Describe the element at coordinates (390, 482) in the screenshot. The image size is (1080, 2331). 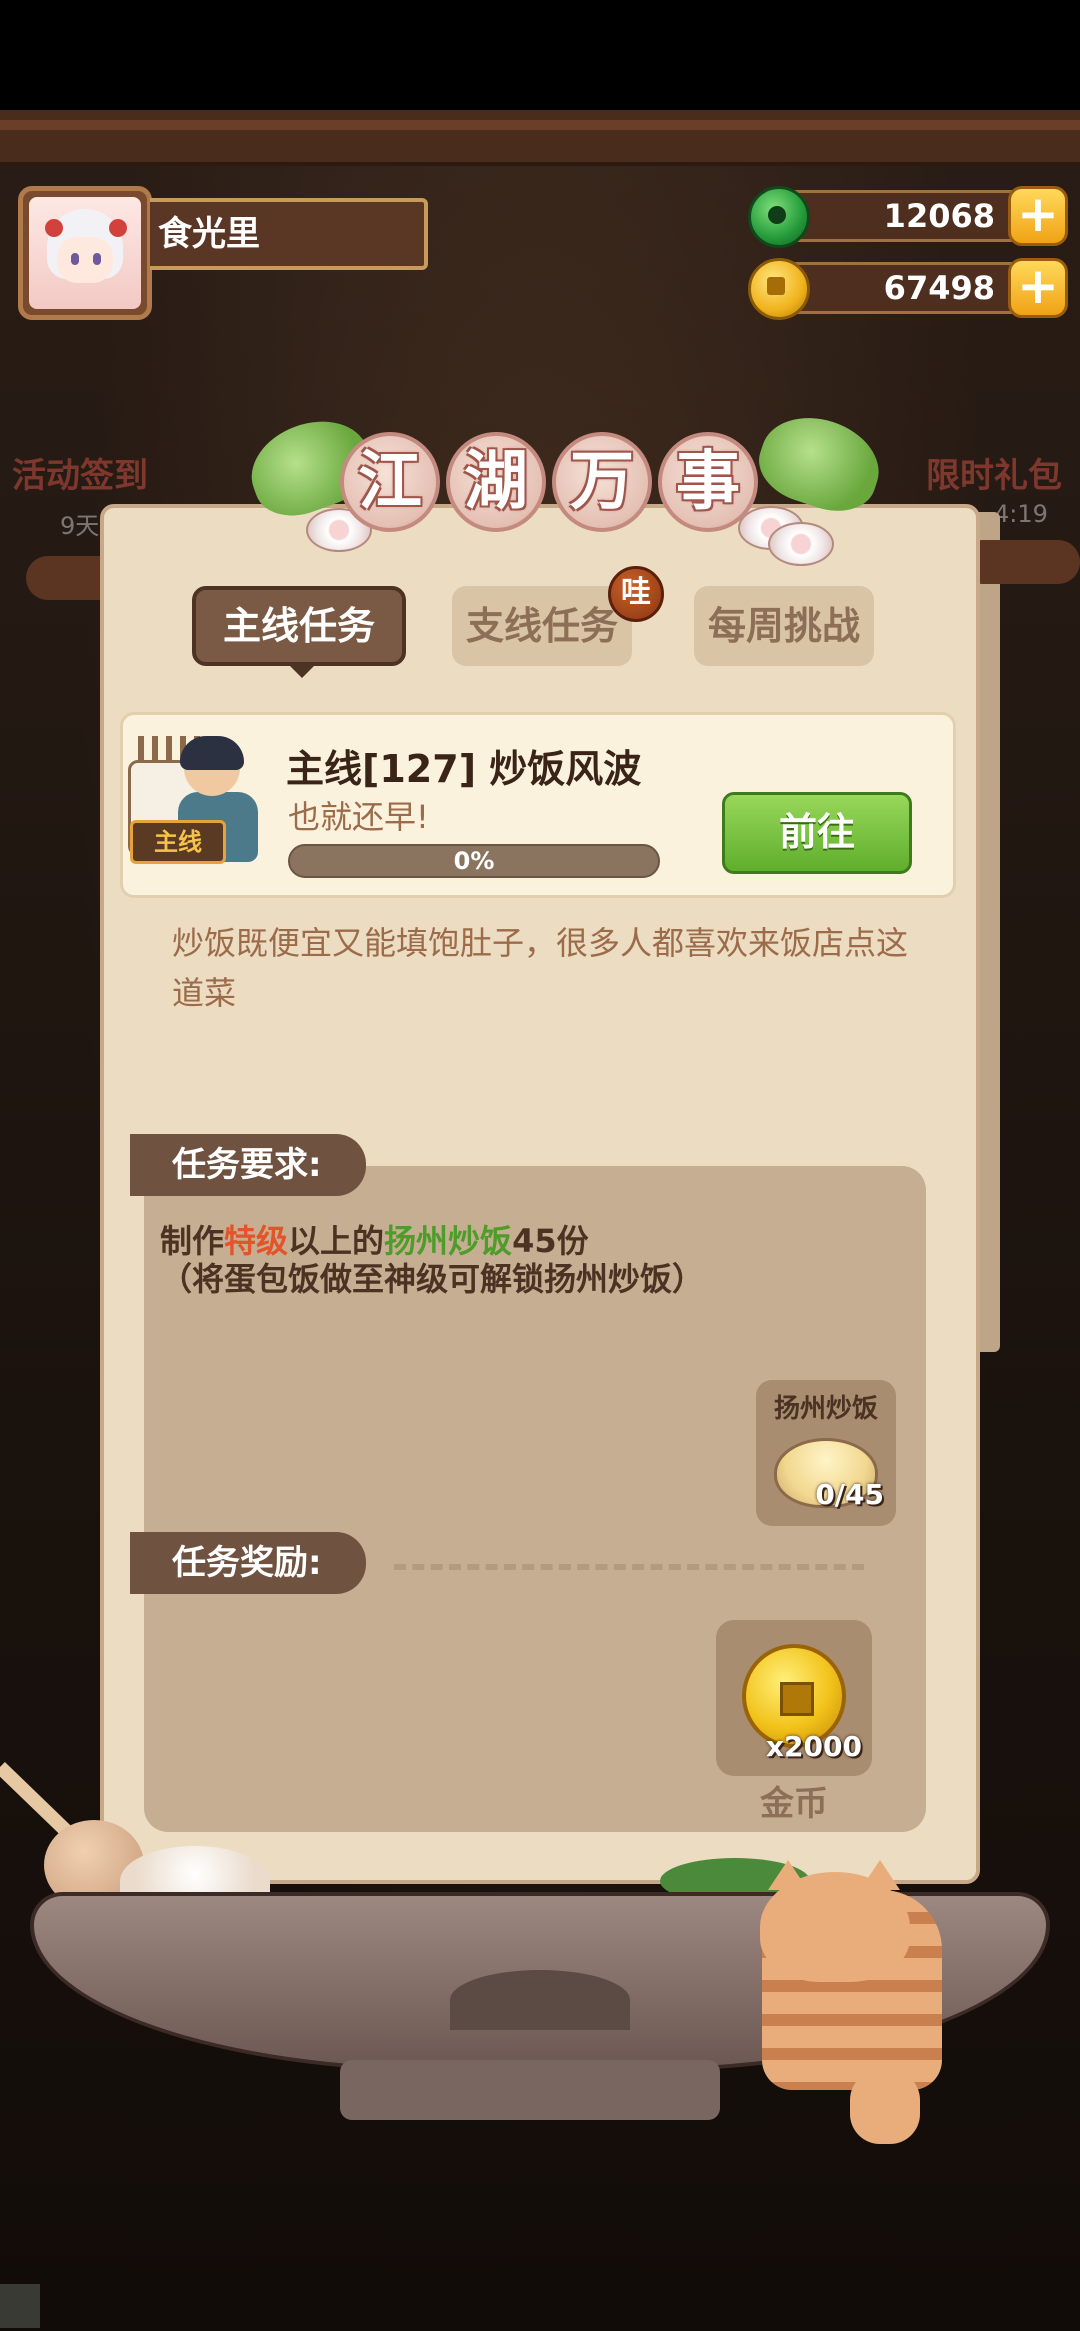
I see `title-char: 江` at that location.